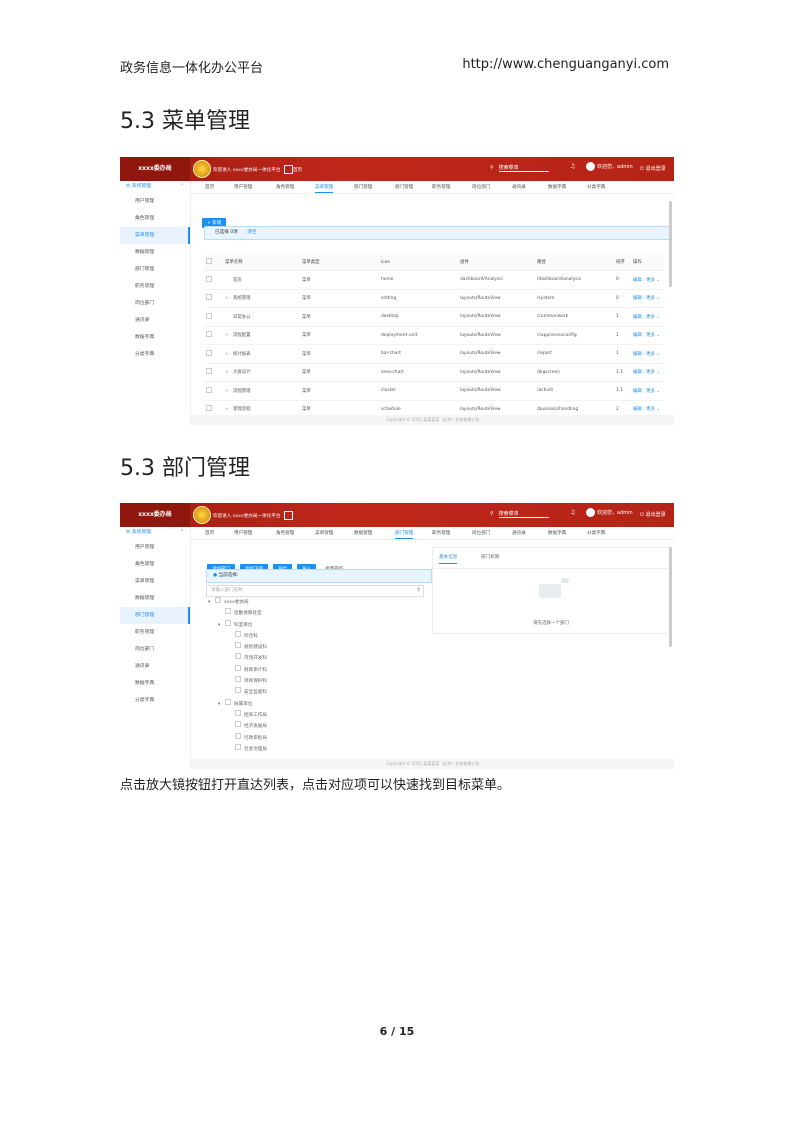 The width and height of the screenshot is (794, 1123). I want to click on clear-link: 清空, so click(251, 232).